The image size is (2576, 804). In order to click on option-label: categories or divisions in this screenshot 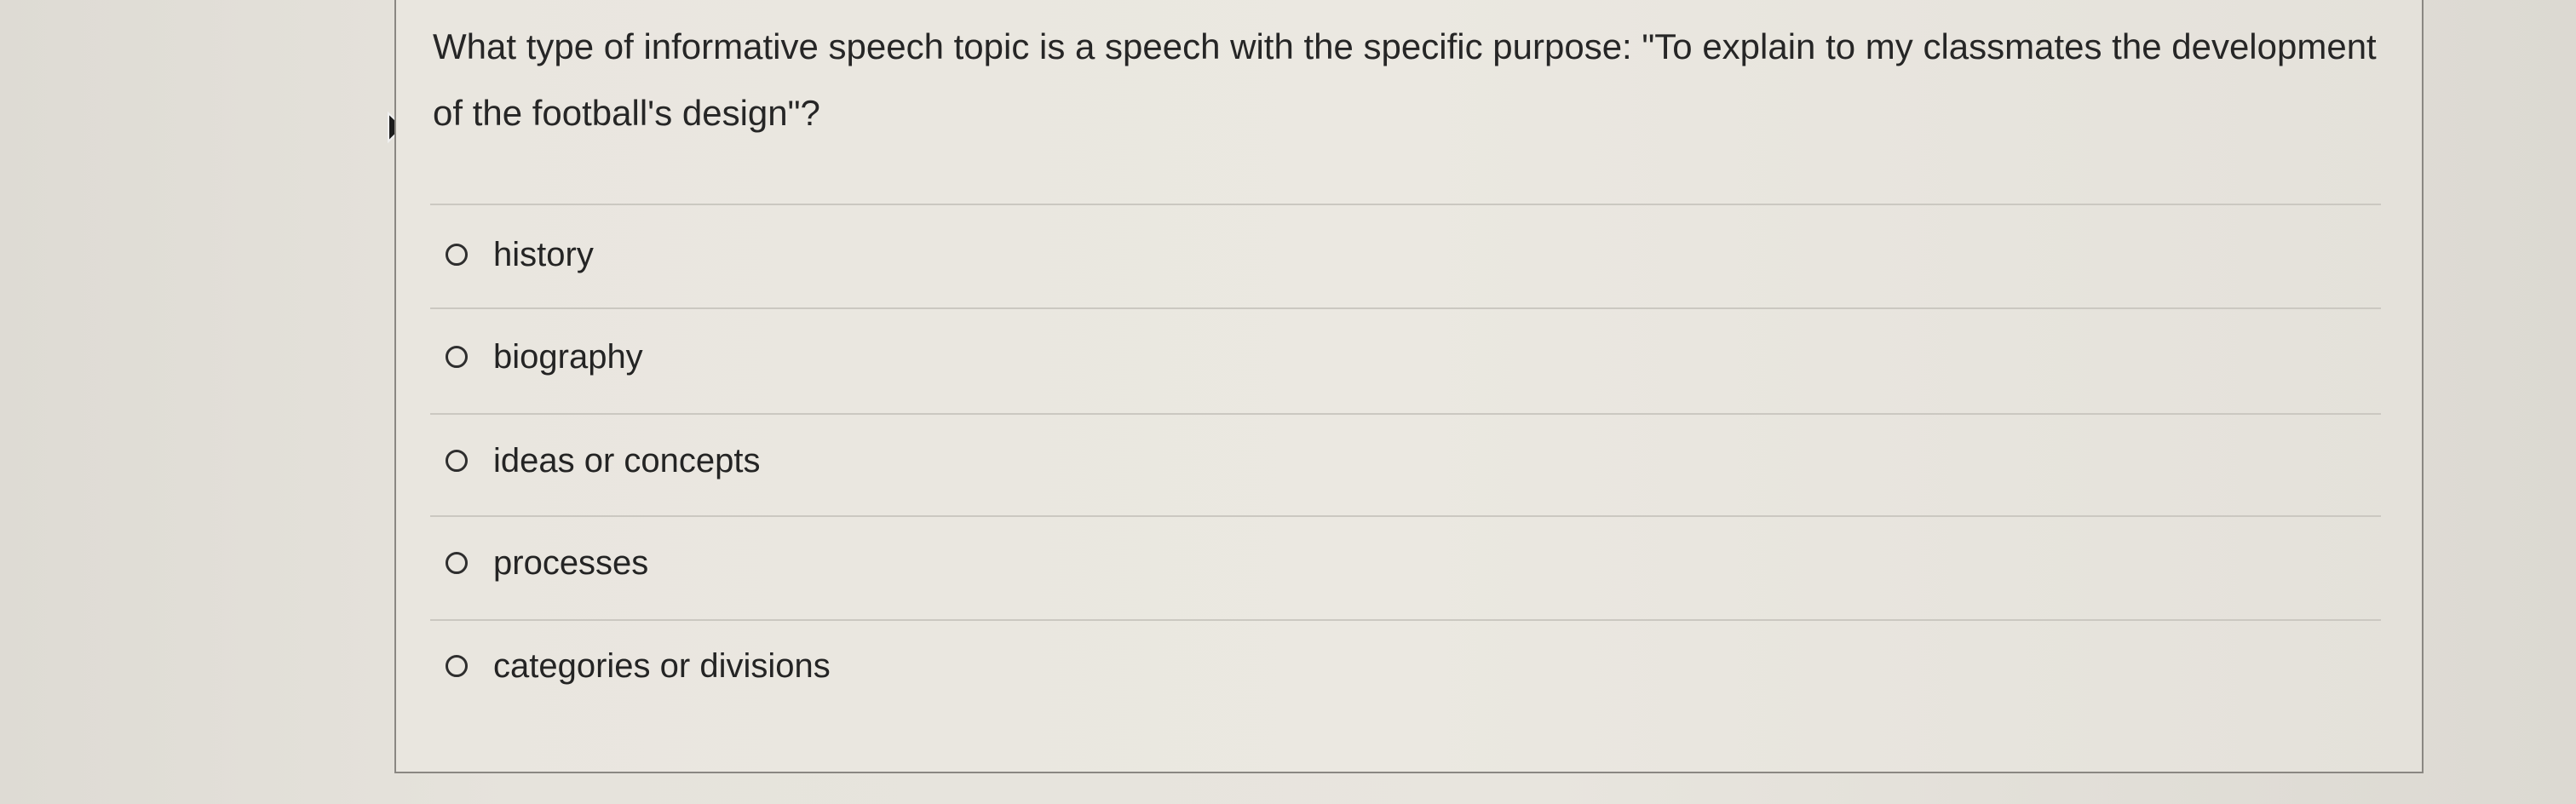, I will do `click(662, 665)`.